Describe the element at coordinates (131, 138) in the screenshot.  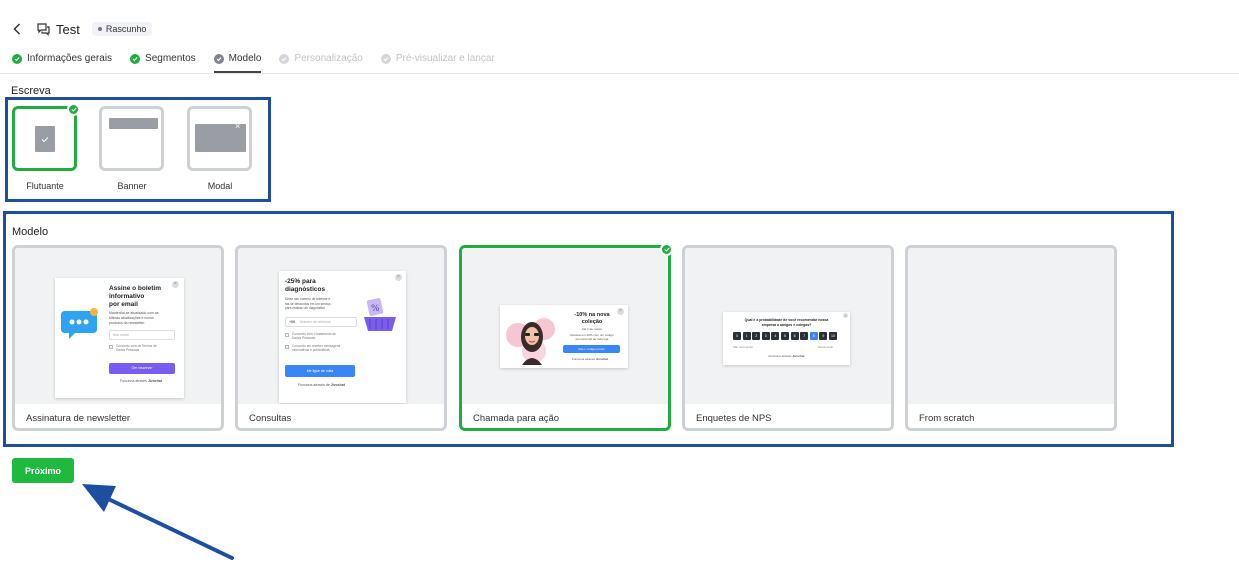
I see `type-card-banner` at that location.